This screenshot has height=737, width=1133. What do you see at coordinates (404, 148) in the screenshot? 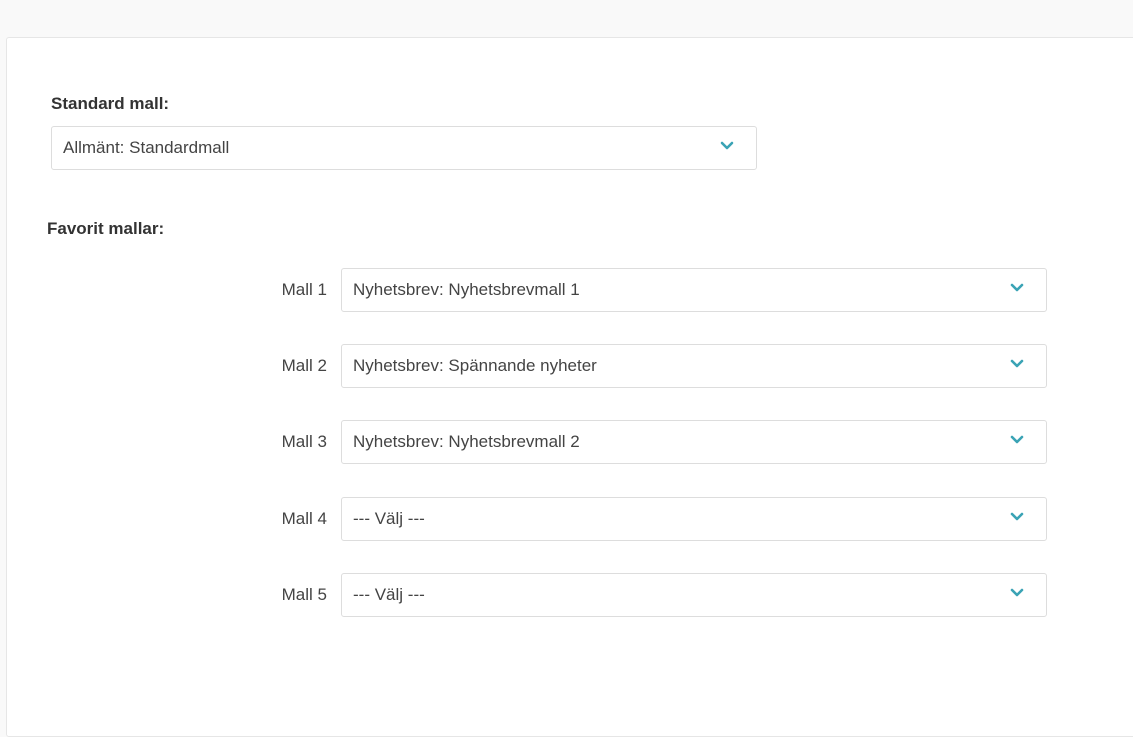
I see `standard-template-select: Allmänt: Standardmall` at bounding box center [404, 148].